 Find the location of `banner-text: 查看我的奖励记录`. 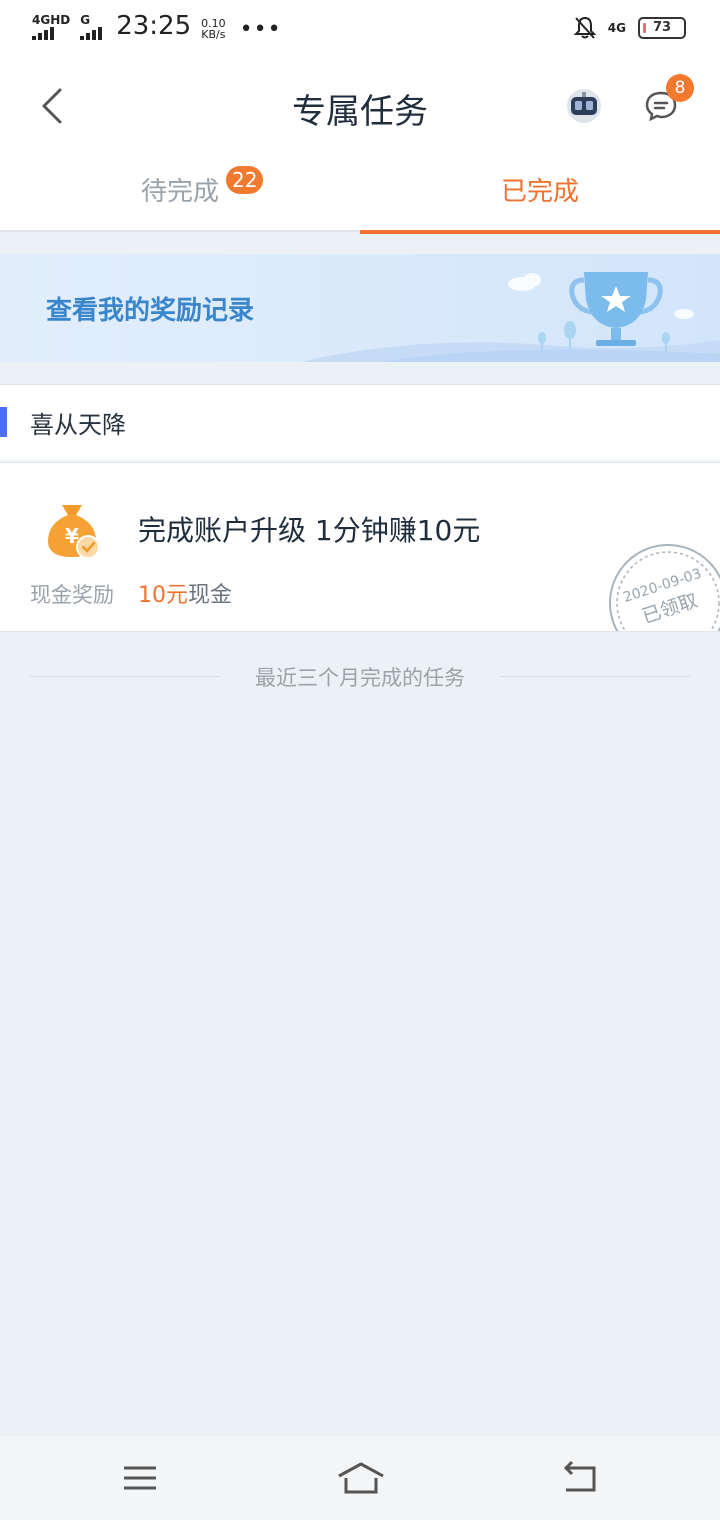

banner-text: 查看我的奖励记录 is located at coordinates (150, 311).